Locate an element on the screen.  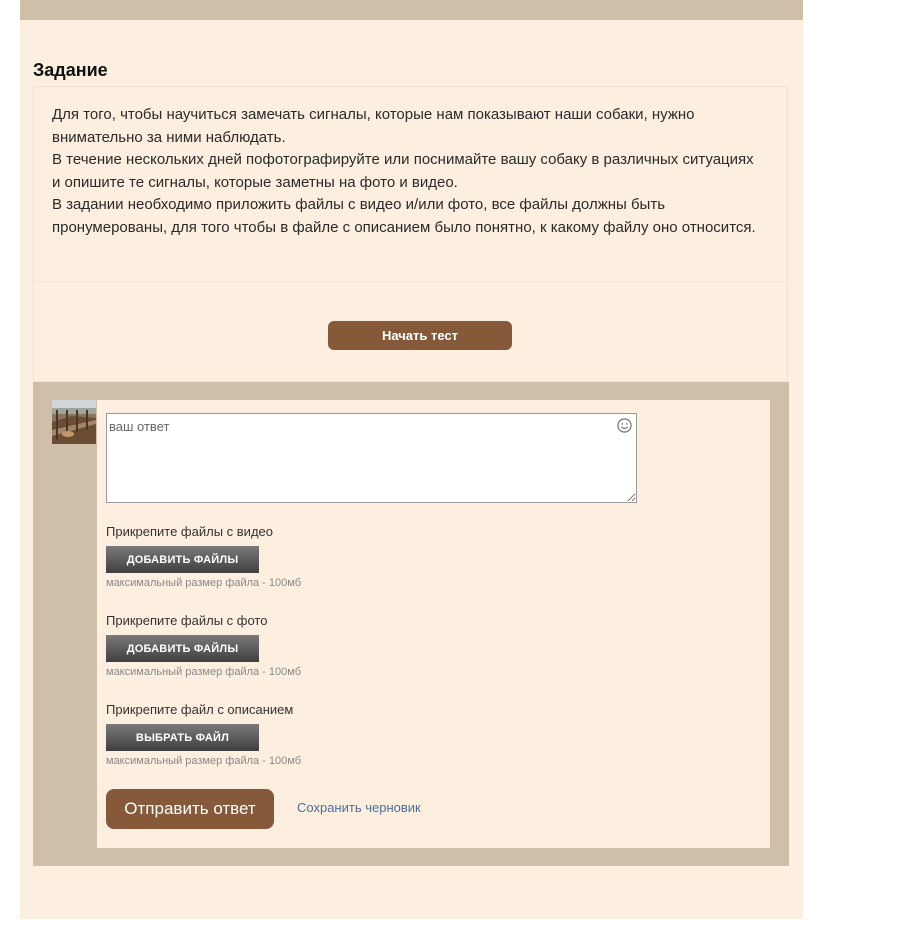
start-test-button: Начать тест is located at coordinates (420, 335).